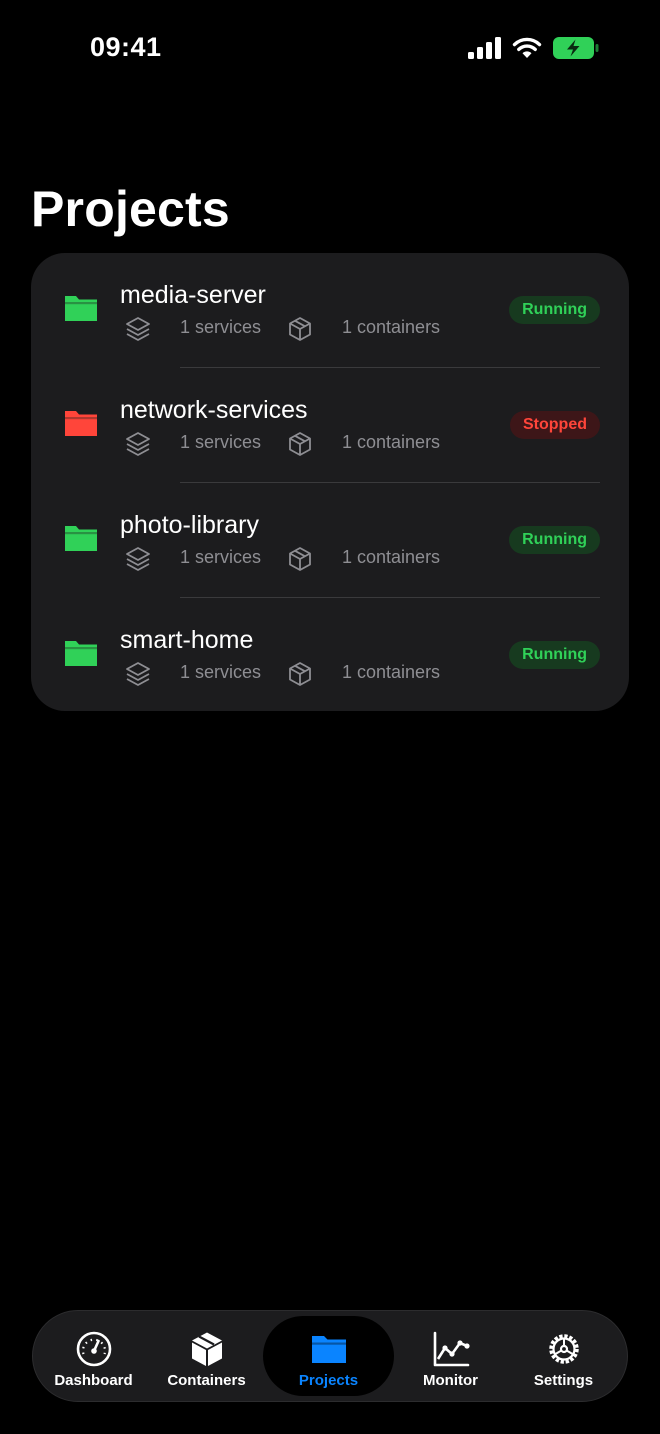  What do you see at coordinates (193, 295) in the screenshot?
I see `project-name: media-server` at bounding box center [193, 295].